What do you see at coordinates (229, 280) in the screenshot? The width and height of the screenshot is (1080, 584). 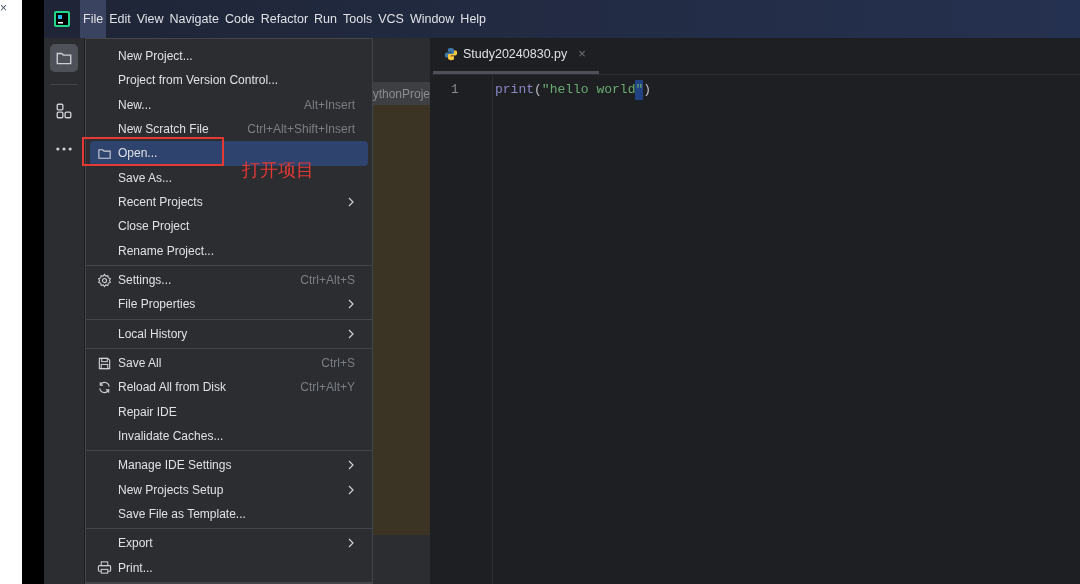 I see `menu-item: Settings... Ctrl+Alt+S` at bounding box center [229, 280].